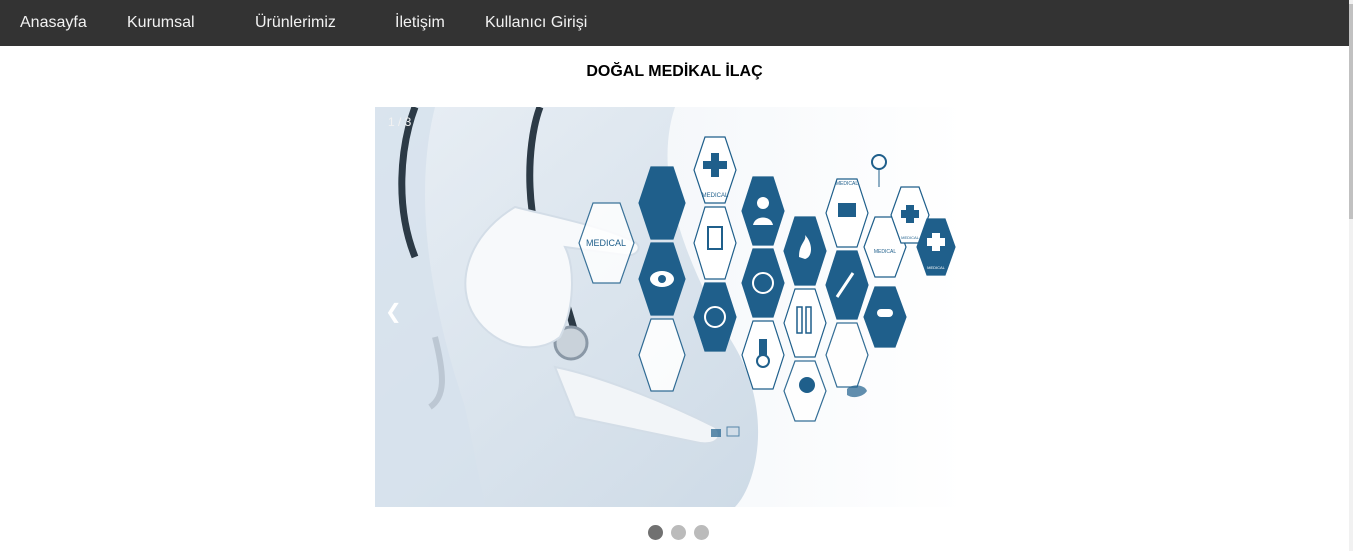 Image resolution: width=1353 pixels, height=551 pixels. Describe the element at coordinates (1351, 111) in the screenshot. I see `scrollbar-thumb` at that location.